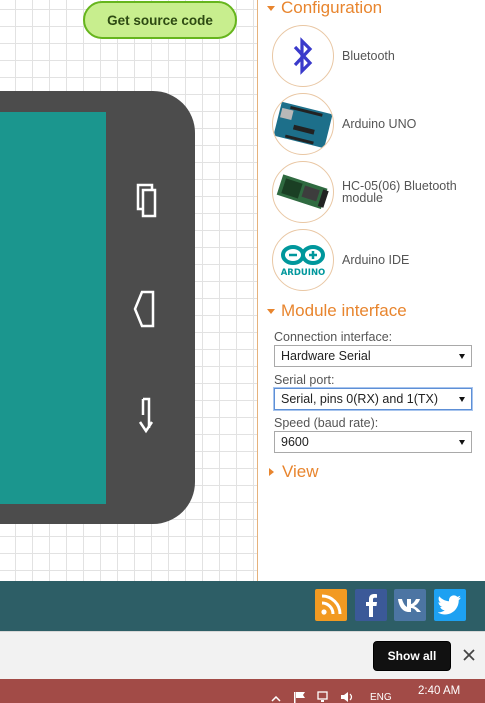 The image size is (485, 703). Describe the element at coordinates (332, 8) in the screenshot. I see `configuration-title: Configuration` at that location.